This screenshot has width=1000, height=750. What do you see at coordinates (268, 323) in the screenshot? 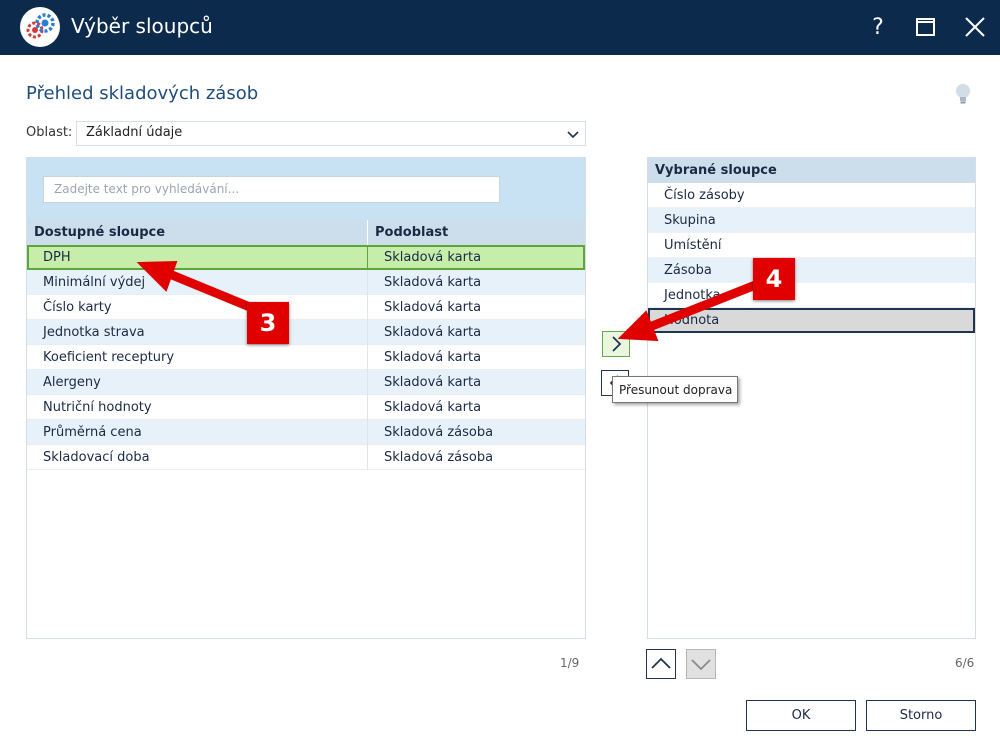
I see `annotation-badge-3: 3` at bounding box center [268, 323].